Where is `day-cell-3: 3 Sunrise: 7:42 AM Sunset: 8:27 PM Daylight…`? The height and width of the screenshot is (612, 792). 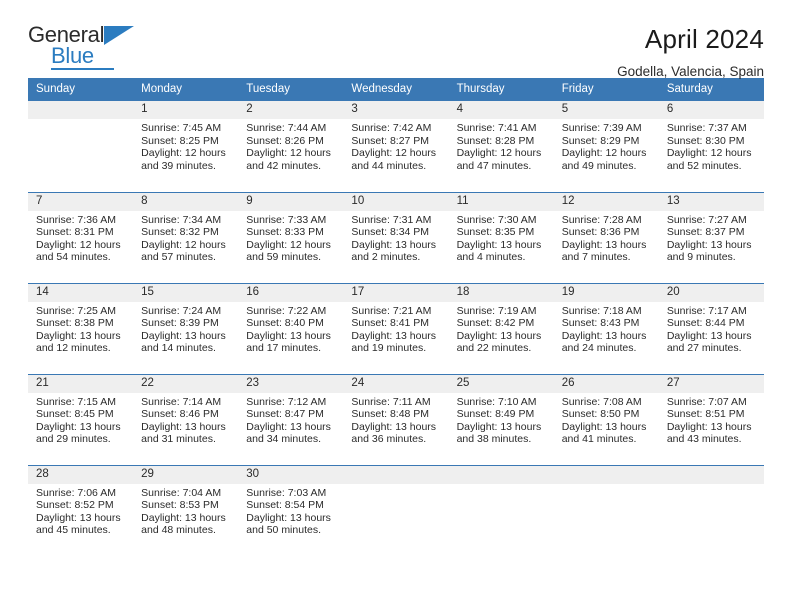
day-cell-3: 3 Sunrise: 7:42 AM Sunset: 8:27 PM Daylight… is located at coordinates (396, 146).